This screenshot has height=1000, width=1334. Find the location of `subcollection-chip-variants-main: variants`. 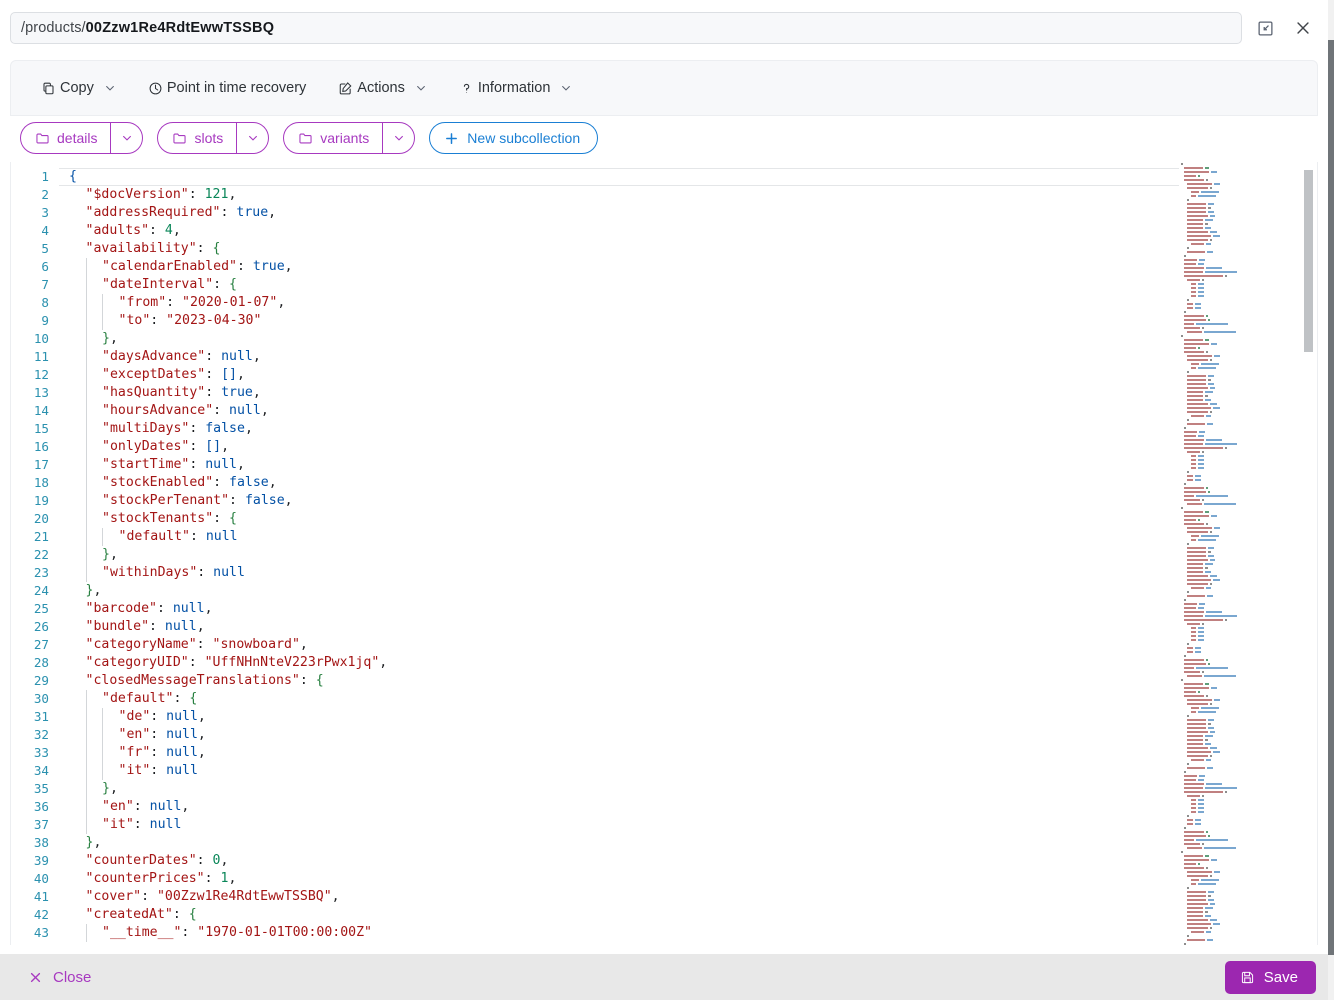

subcollection-chip-variants-main: variants is located at coordinates (333, 138).